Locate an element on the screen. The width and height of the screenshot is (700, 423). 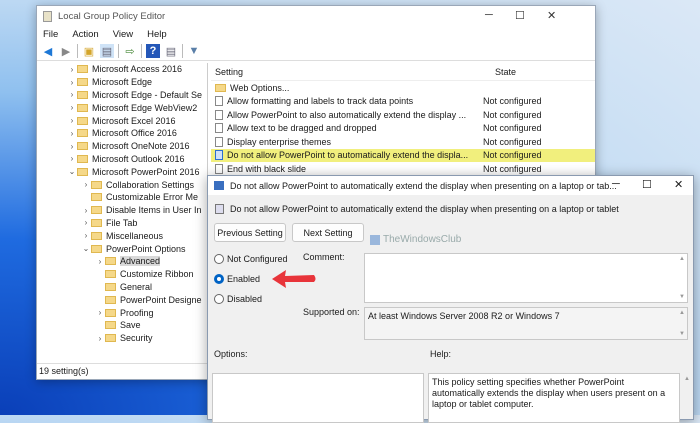
radio-enabled: Enabled is located at coordinates (237, 279).